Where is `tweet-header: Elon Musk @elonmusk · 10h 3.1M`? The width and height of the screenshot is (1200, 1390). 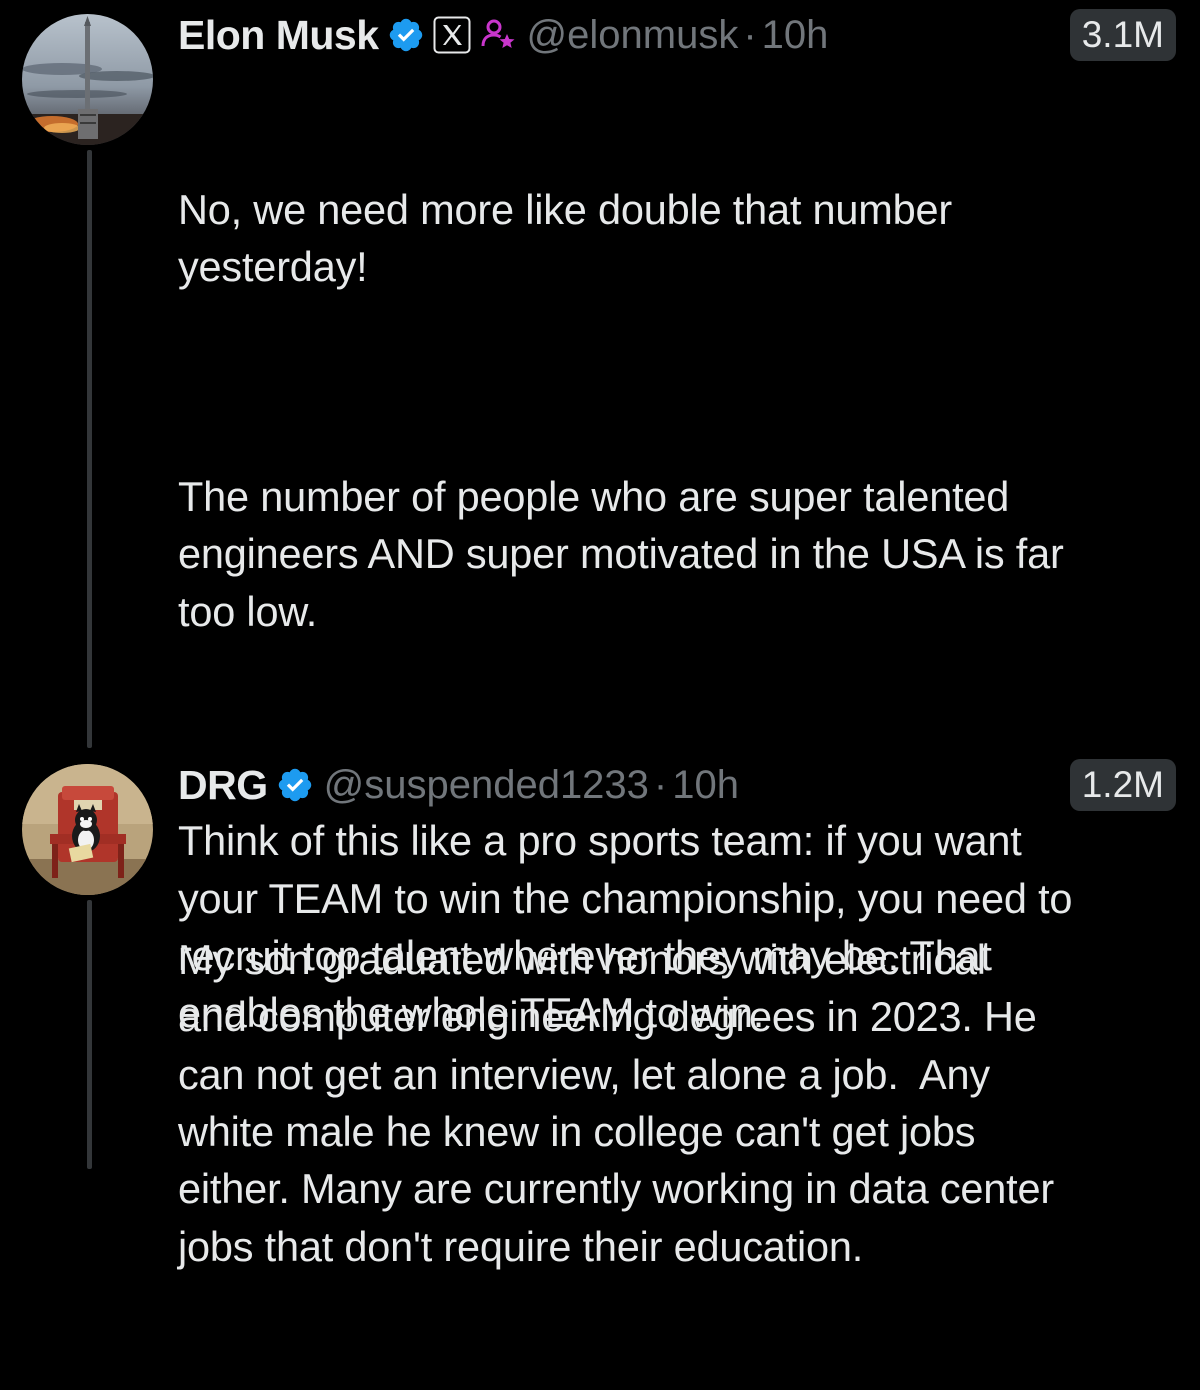
tweet-header: Elon Musk @elonmusk · 10h 3.1M is located at coordinates (677, 35).